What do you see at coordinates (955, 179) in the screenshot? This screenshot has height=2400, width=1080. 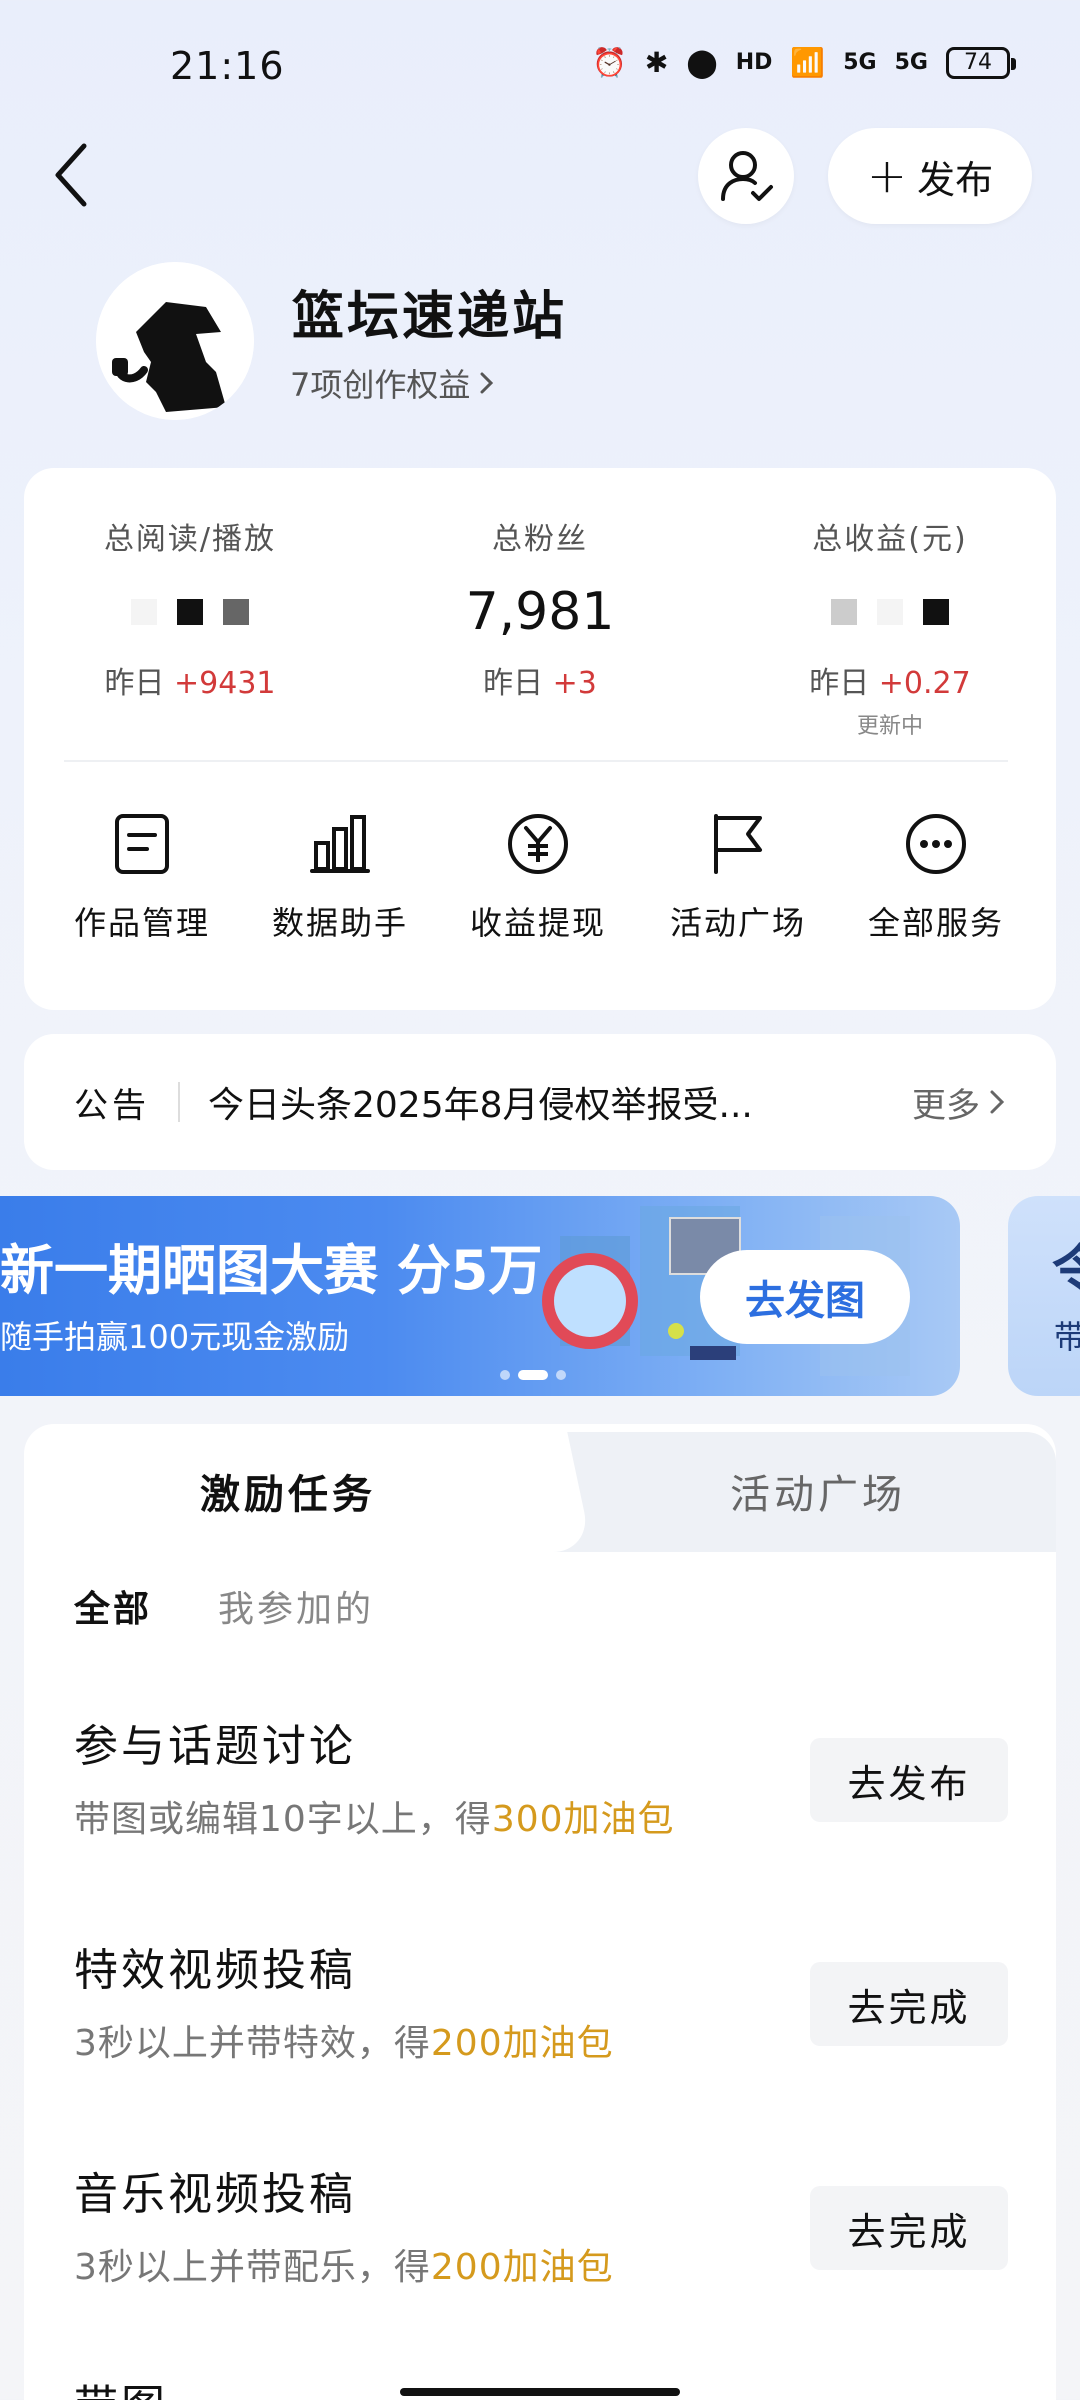 I see `publish-label: 发布` at bounding box center [955, 179].